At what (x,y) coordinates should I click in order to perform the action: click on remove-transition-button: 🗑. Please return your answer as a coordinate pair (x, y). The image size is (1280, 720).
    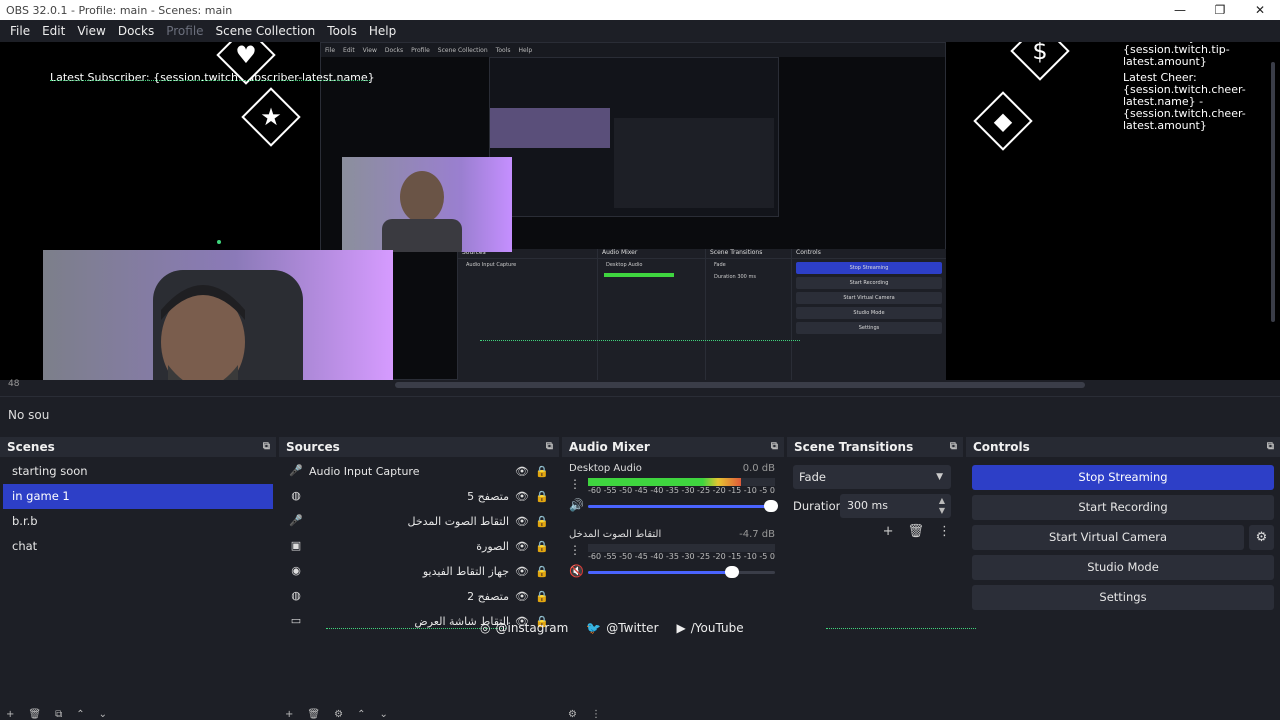
    Looking at the image, I should click on (915, 531).